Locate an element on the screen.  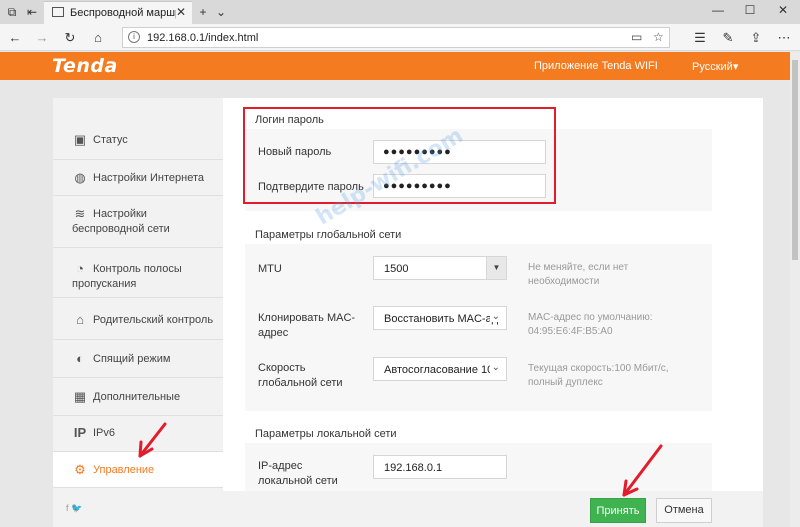
mtu-label: MTU is located at coordinates (270, 269).